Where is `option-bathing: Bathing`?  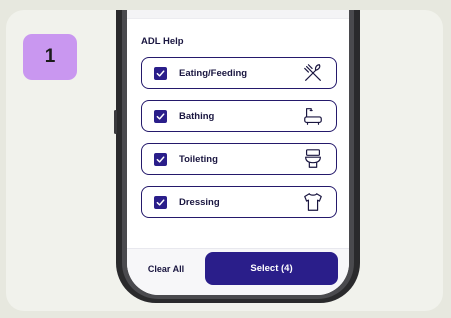 option-bathing: Bathing is located at coordinates (239, 116).